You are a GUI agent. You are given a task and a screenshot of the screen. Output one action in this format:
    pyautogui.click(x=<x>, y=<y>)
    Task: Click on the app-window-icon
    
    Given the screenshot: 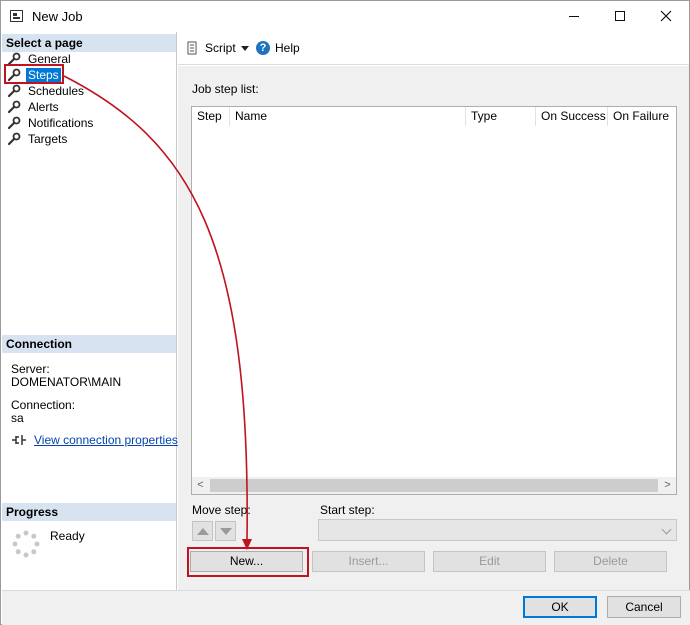 What is the action you would take?
    pyautogui.click(x=16, y=16)
    